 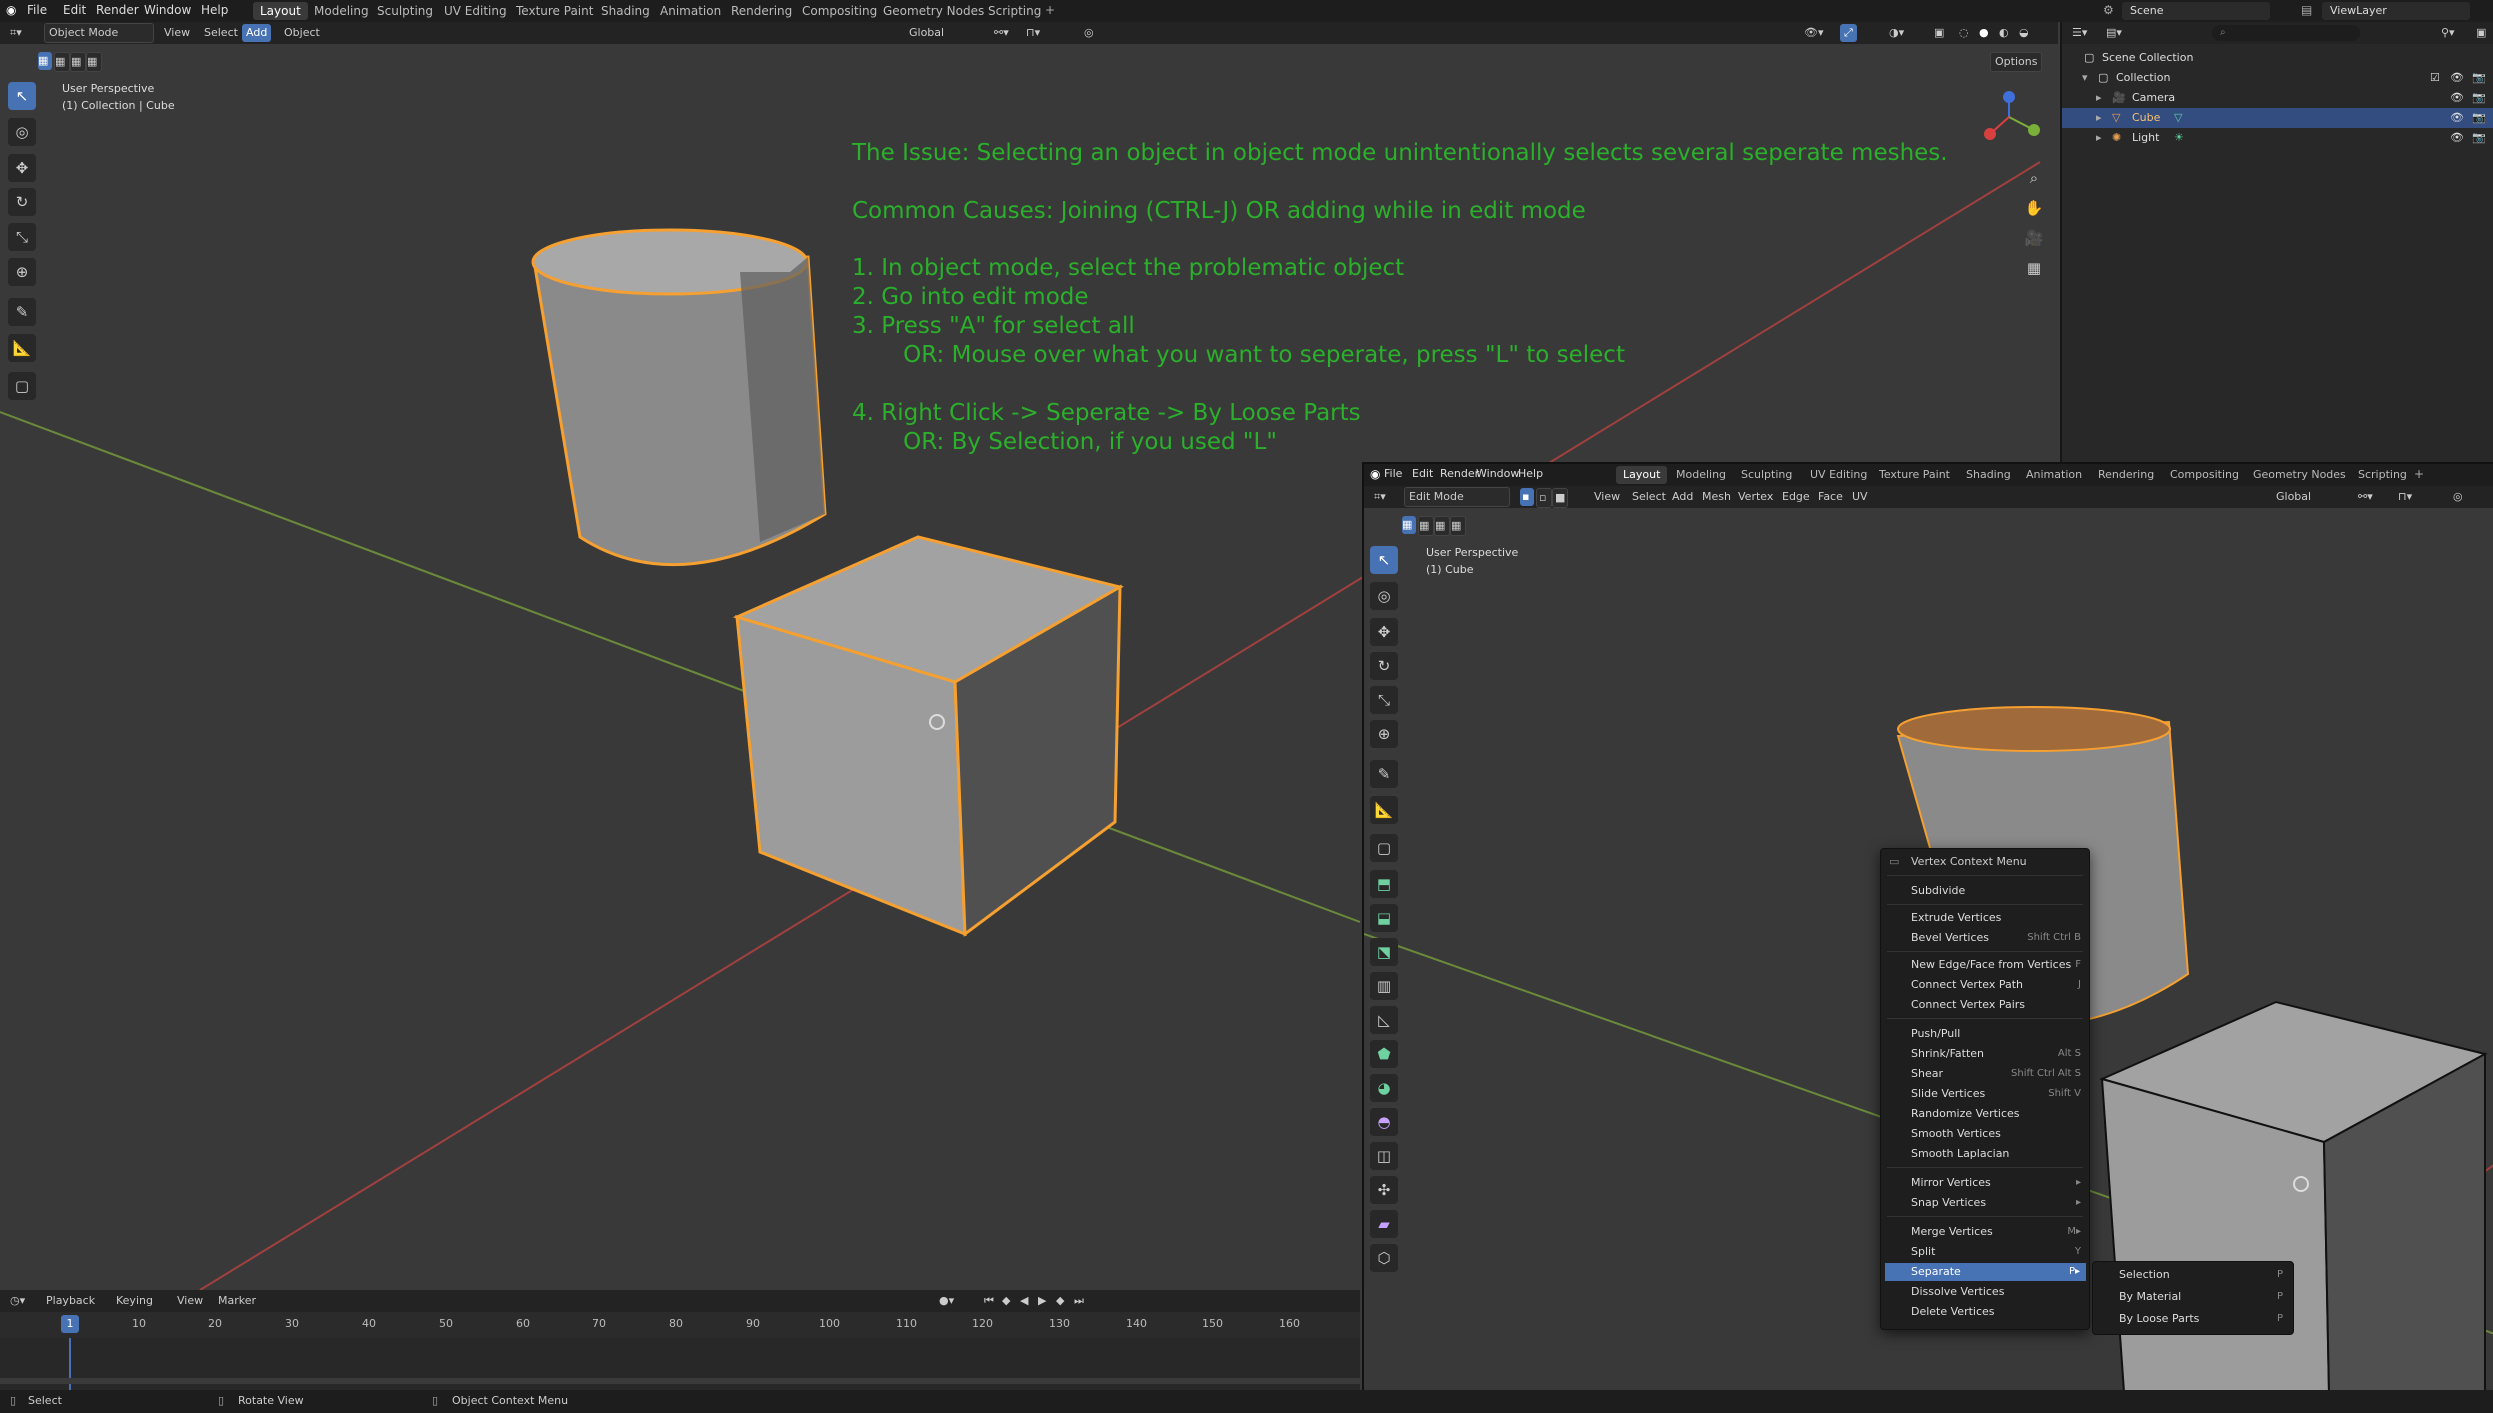 I want to click on outliner-row-scene-collection: ▢ Scene Collection, so click(x=2277, y=58).